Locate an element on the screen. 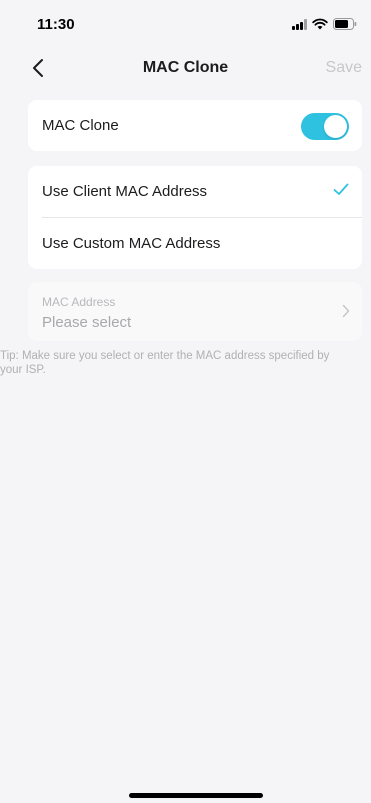  option-label: Use Custom MAC Address is located at coordinates (131, 243).